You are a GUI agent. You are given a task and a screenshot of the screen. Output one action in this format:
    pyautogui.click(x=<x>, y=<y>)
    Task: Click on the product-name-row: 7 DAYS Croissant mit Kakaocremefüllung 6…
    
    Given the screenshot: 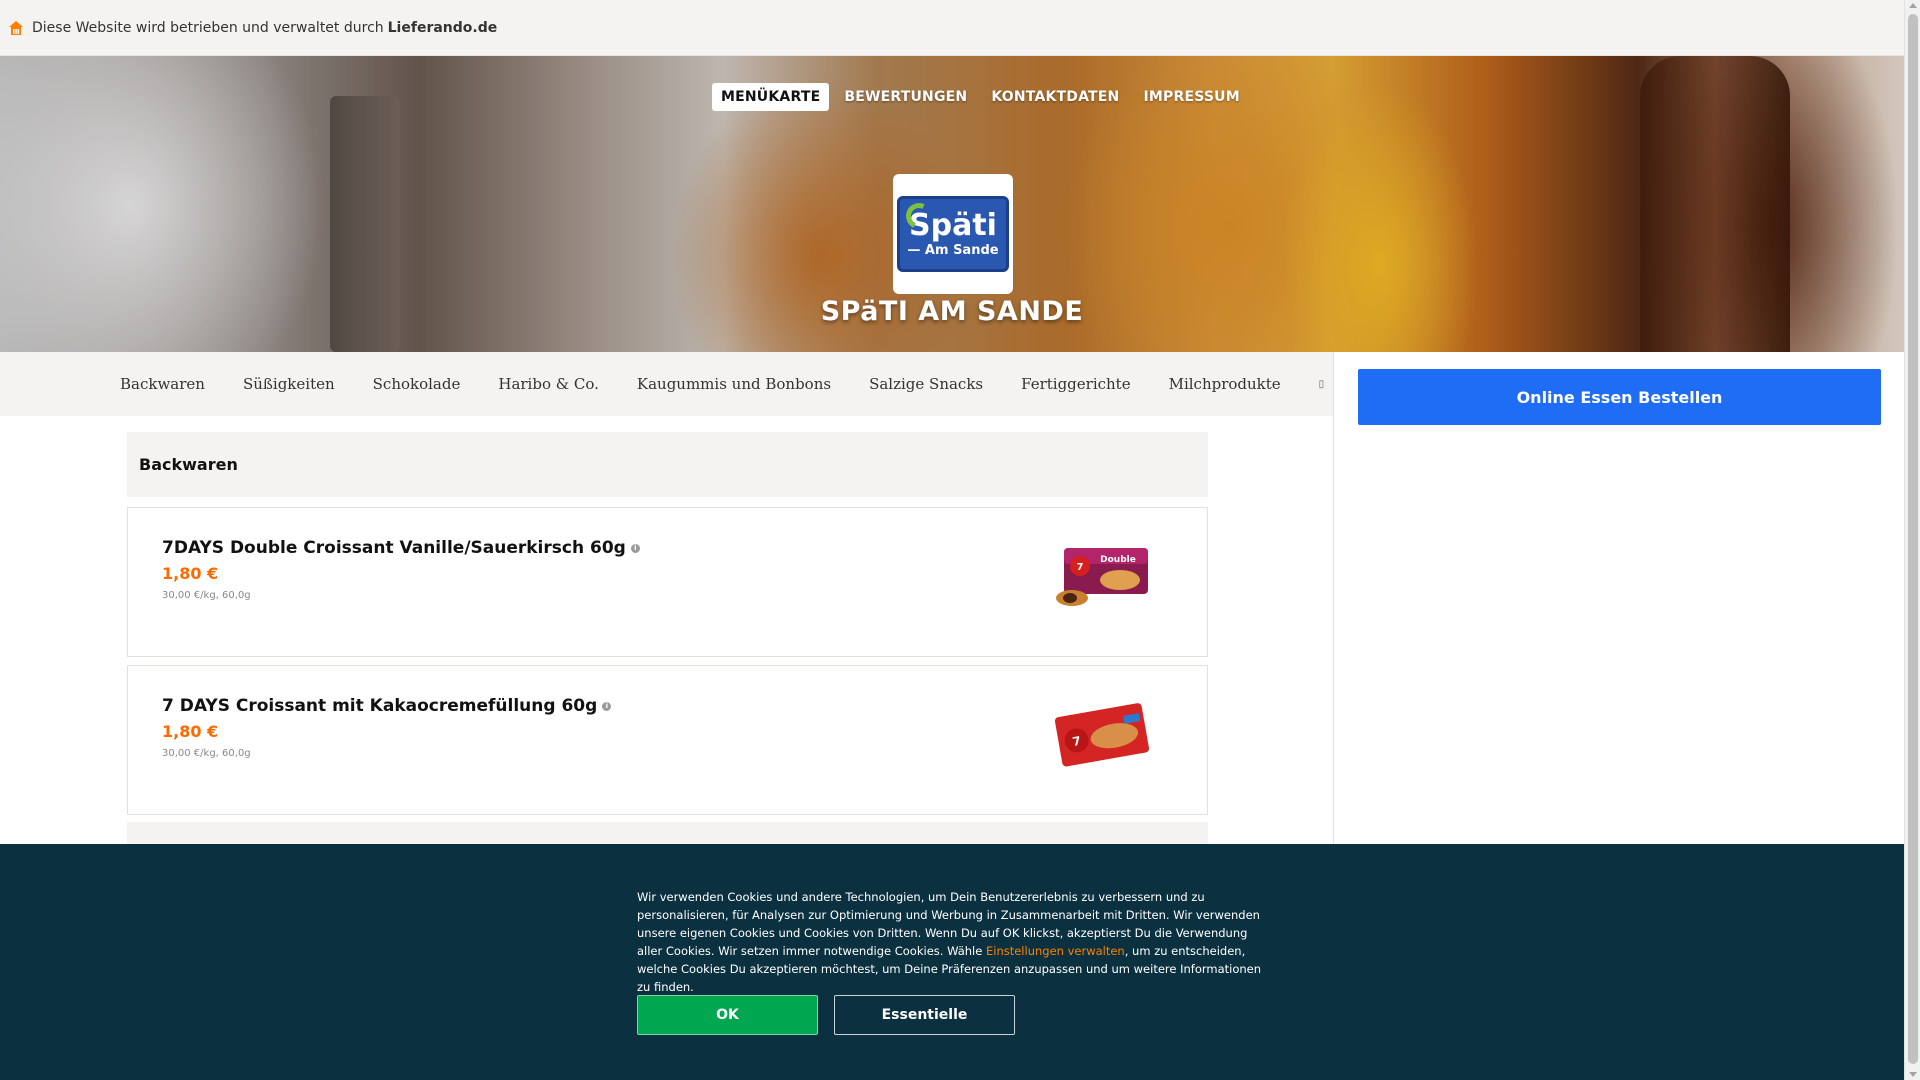 What is the action you would take?
    pyautogui.click(x=387, y=706)
    